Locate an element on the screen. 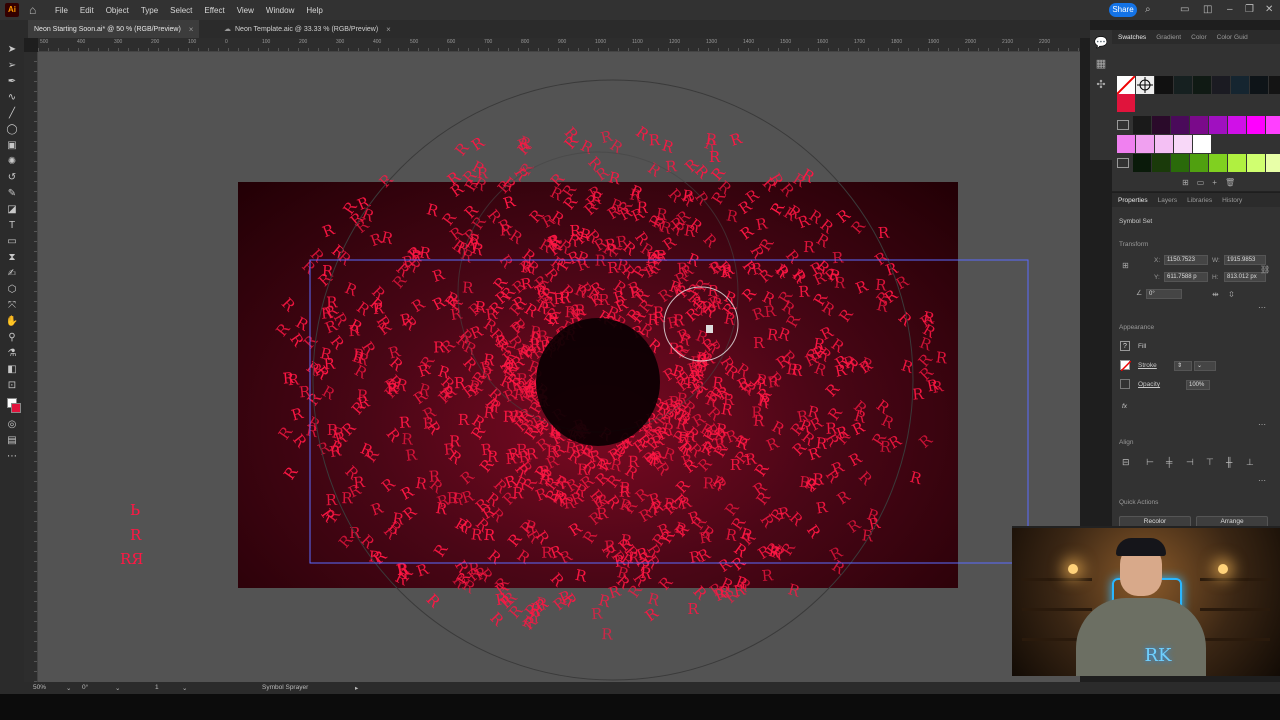  stray-symbol-1: Ь is located at coordinates (135, 510).